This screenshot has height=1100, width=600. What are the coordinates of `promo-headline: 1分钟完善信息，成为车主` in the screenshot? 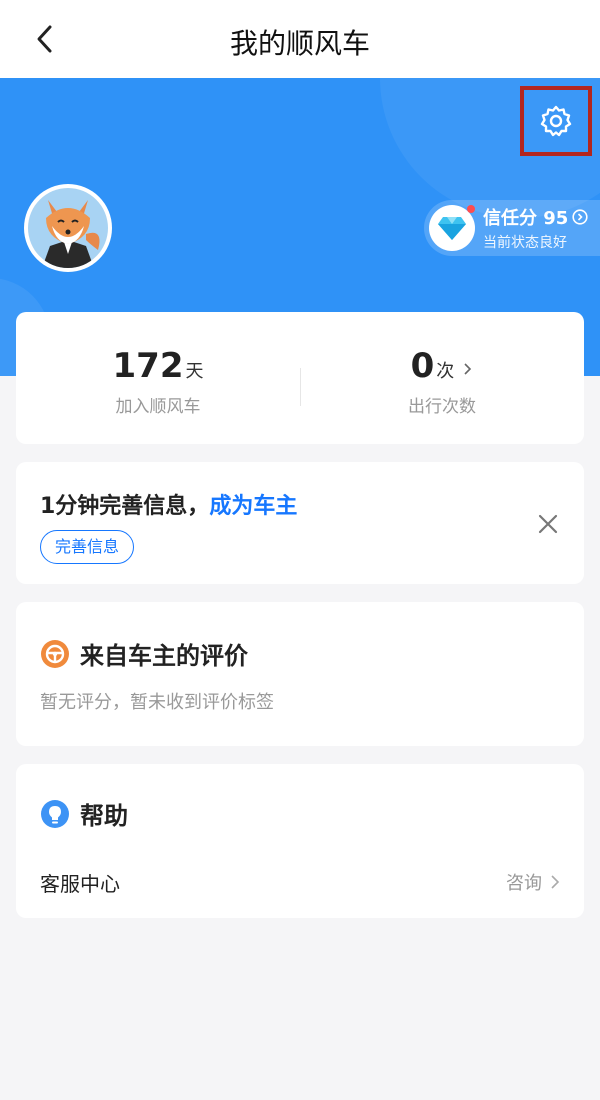 It's located at (168, 504).